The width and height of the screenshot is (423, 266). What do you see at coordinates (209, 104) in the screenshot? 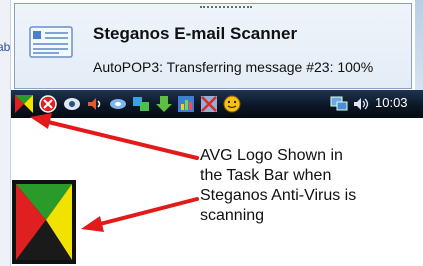
I see `no-entry-icon` at bounding box center [209, 104].